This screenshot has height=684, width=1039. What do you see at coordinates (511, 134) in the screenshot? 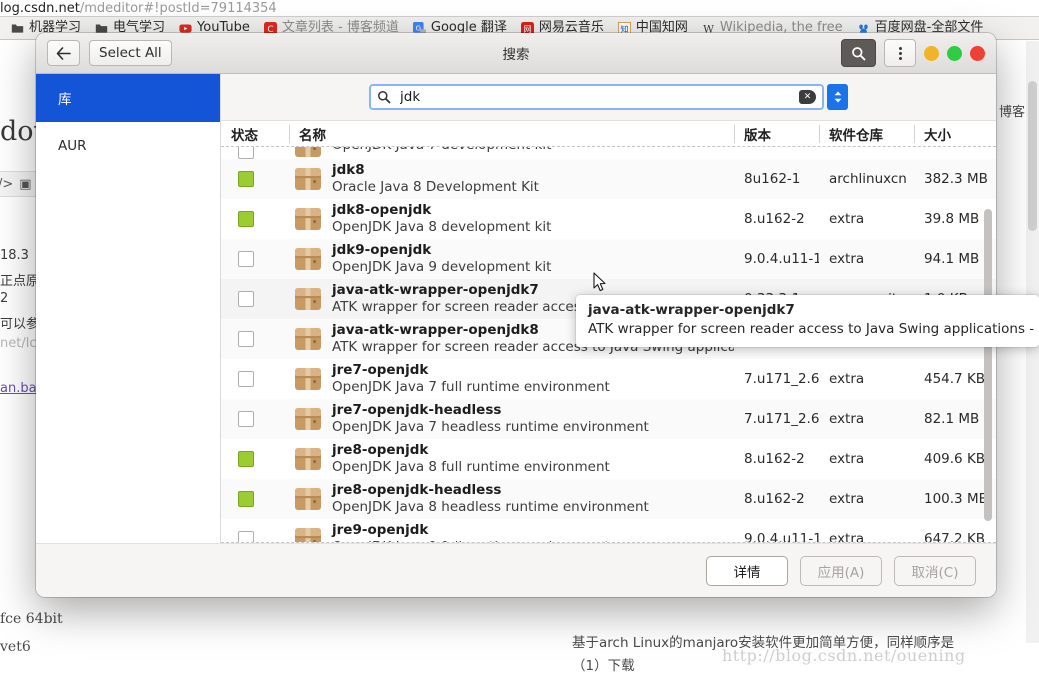
I see `column-header-name: 名称` at bounding box center [511, 134].